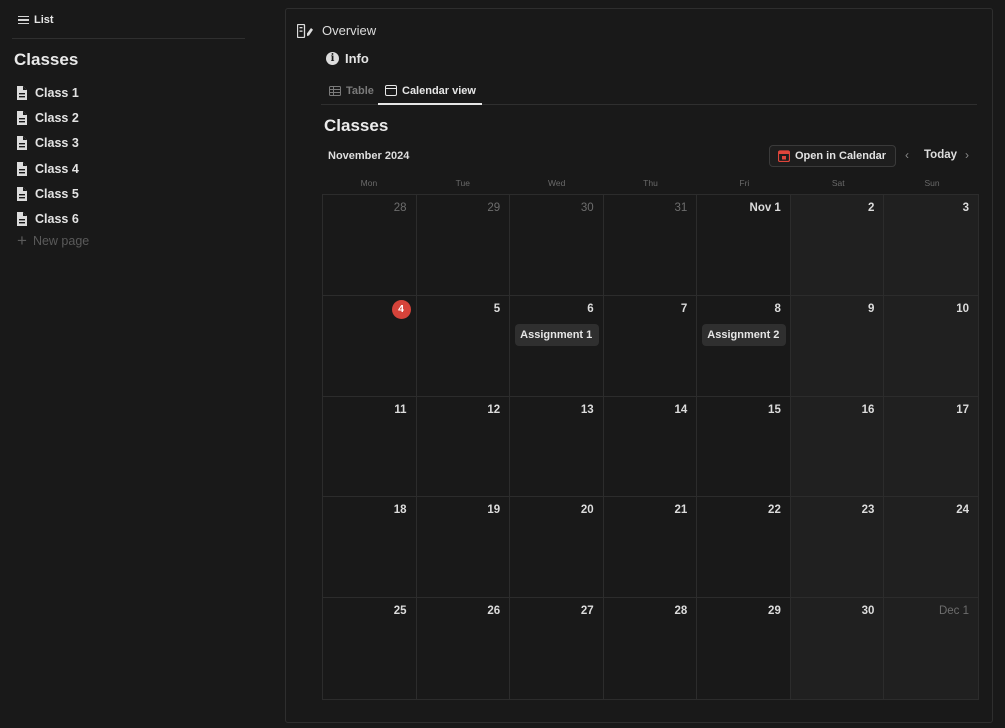  I want to click on calendar-day-cell: 11, so click(370, 447).